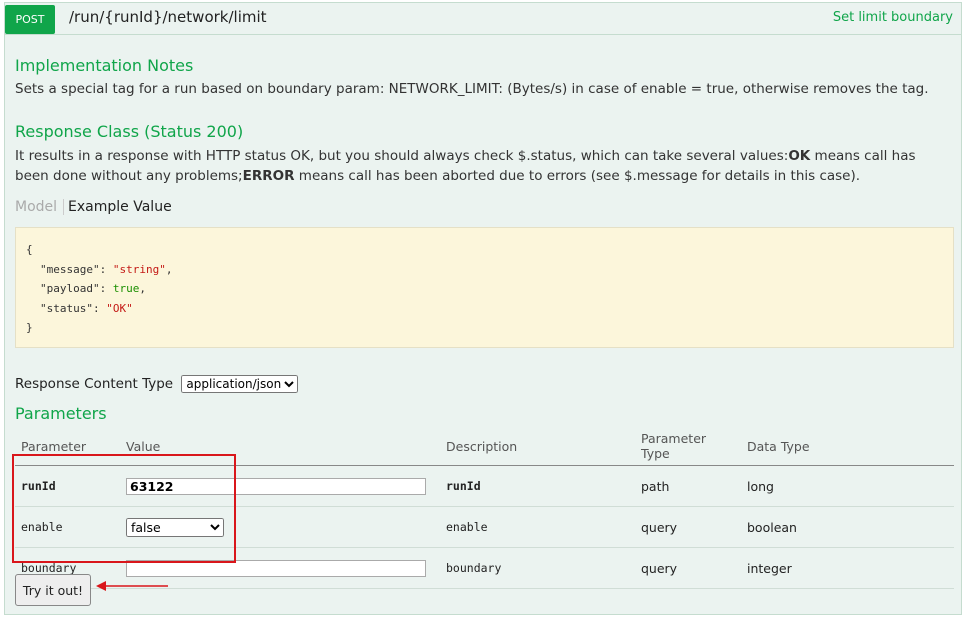 The width and height of the screenshot is (968, 621). I want to click on tab-model: Model, so click(40, 207).